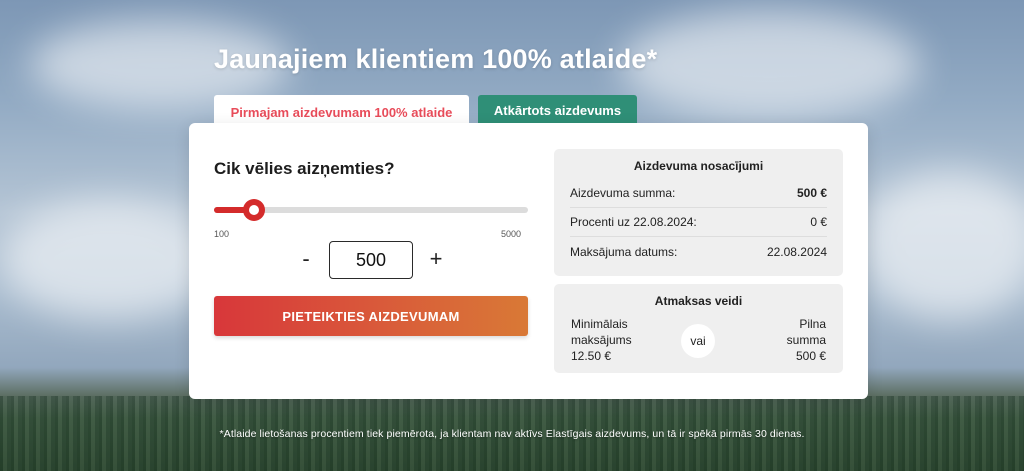 This screenshot has height=471, width=1024. Describe the element at coordinates (810, 356) in the screenshot. I see `full-payment-amount: 500 €` at that location.